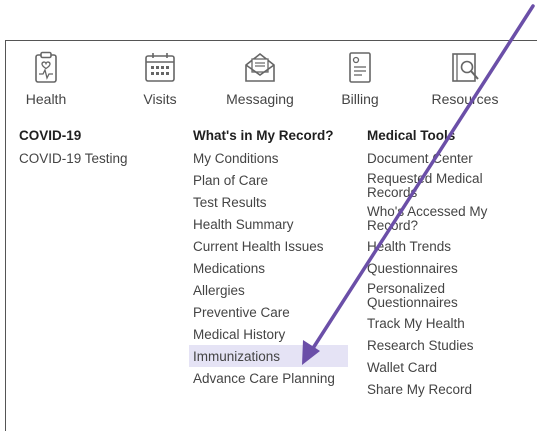 This screenshot has width=537, height=431. I want to click on column-heading: Medical Tools, so click(411, 135).